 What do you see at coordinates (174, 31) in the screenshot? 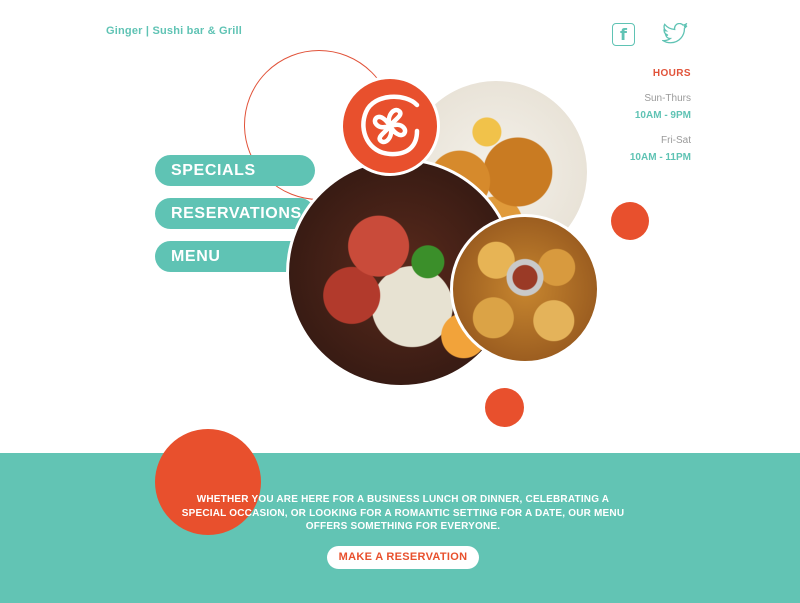
I see `brand-name: Ginger | Sushi bar & Grill` at bounding box center [174, 31].